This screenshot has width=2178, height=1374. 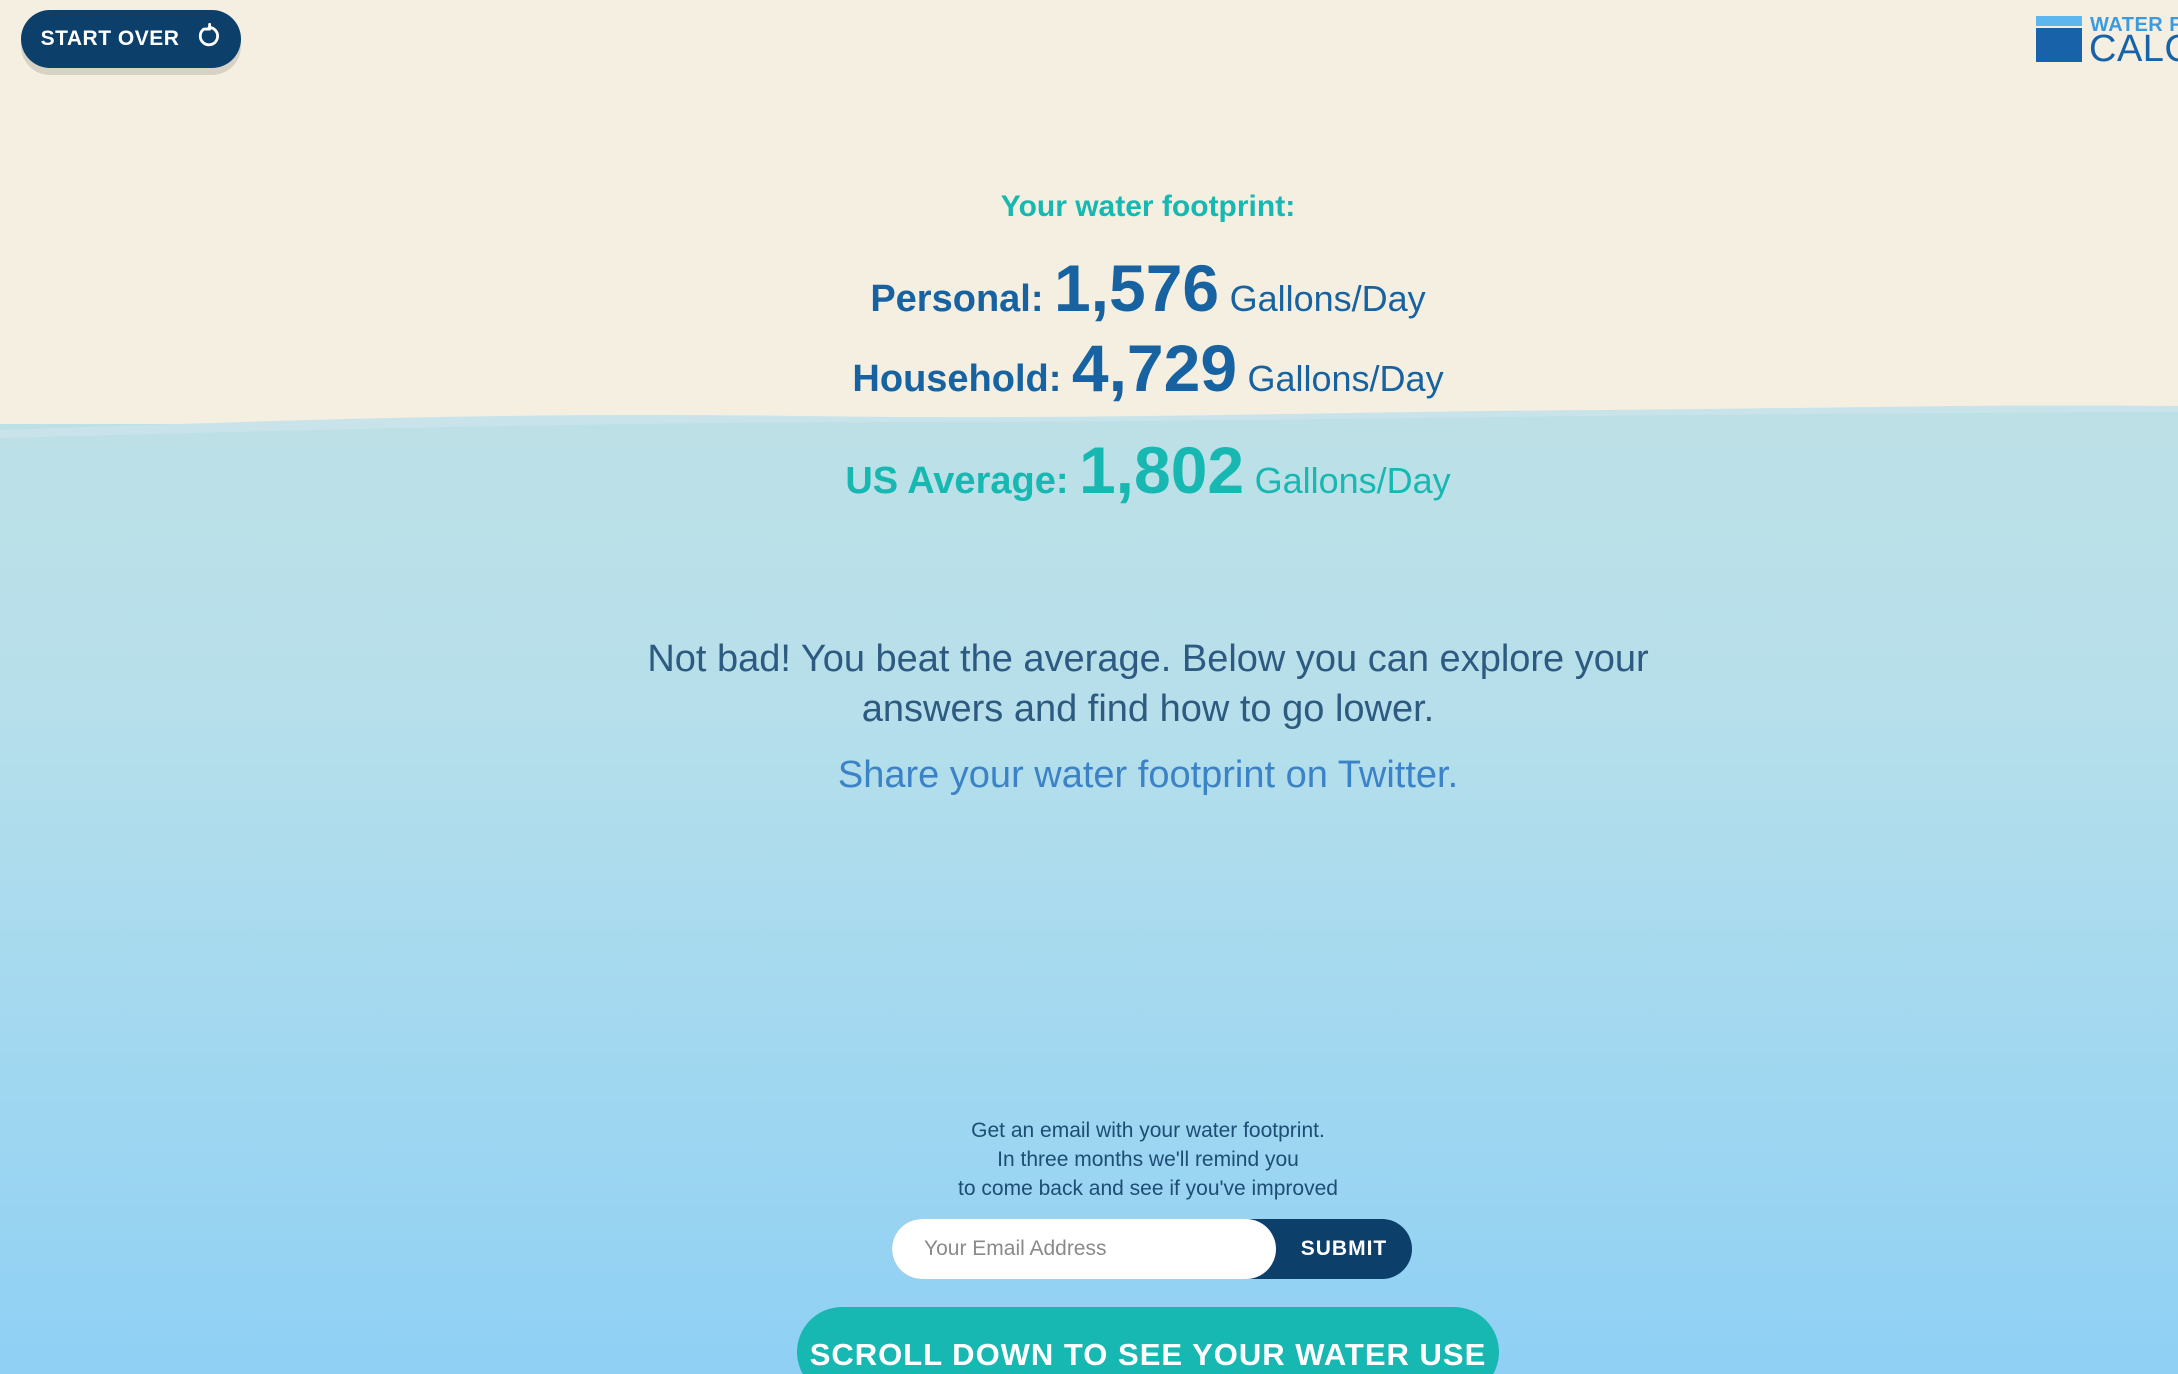 What do you see at coordinates (1344, 1249) in the screenshot?
I see `submit-button: SUBMIT` at bounding box center [1344, 1249].